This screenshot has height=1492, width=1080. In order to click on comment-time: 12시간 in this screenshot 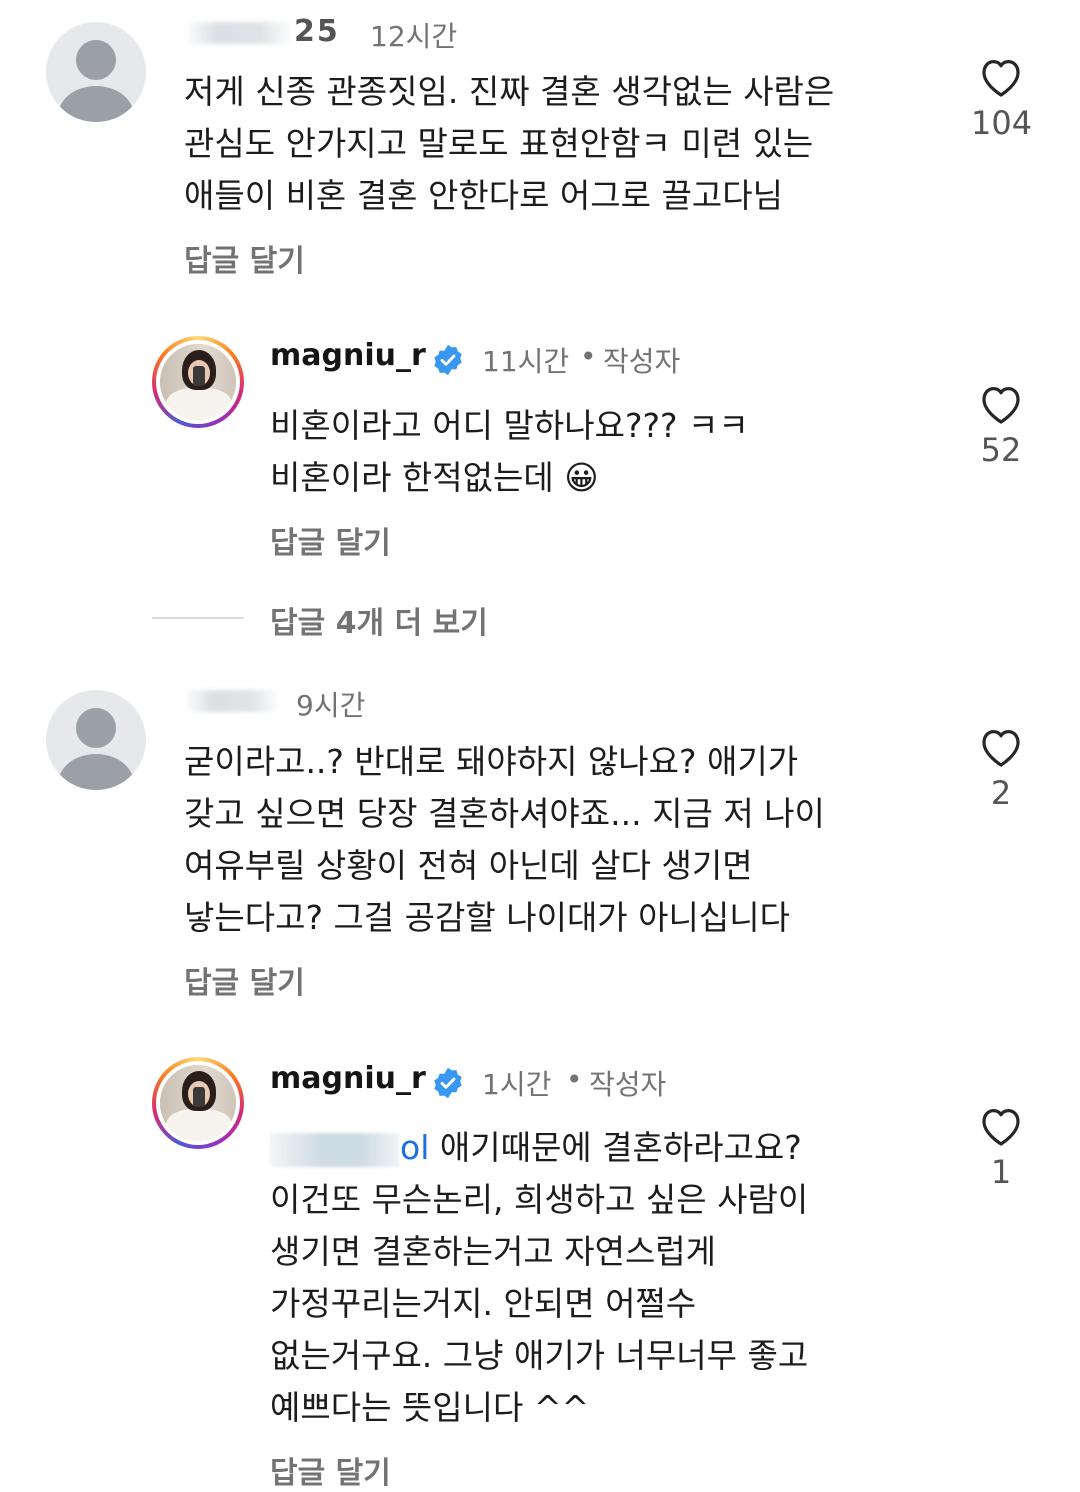, I will do `click(414, 36)`.